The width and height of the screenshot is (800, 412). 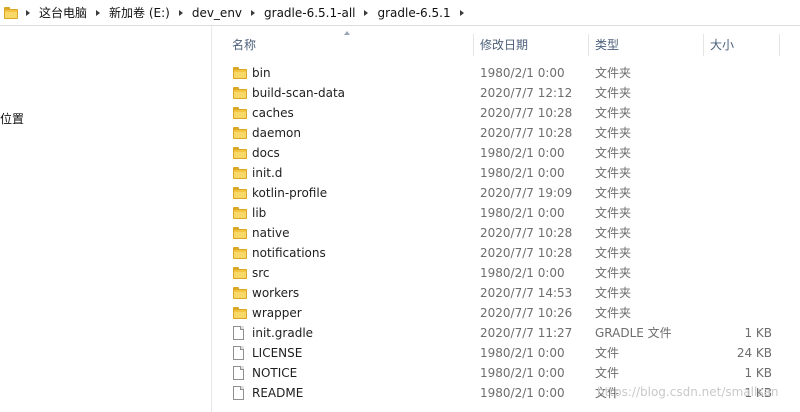 I want to click on file-row: kotlin-profile 2020/7/7 19:09 文件夹, so click(x=506, y=193).